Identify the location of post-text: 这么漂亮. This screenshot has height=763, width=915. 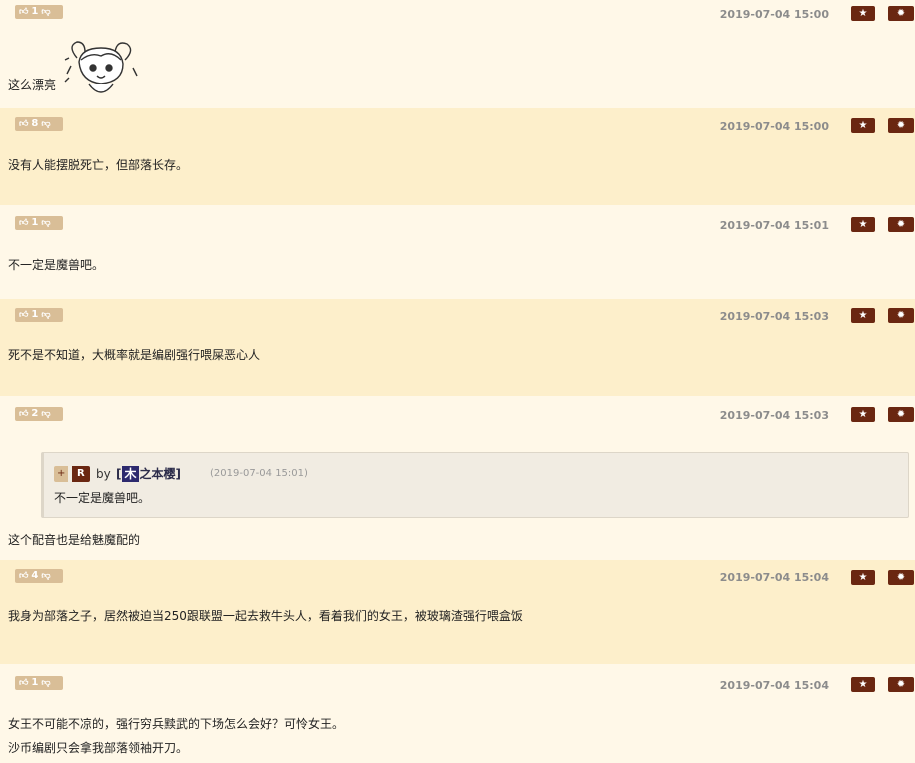
(32, 85).